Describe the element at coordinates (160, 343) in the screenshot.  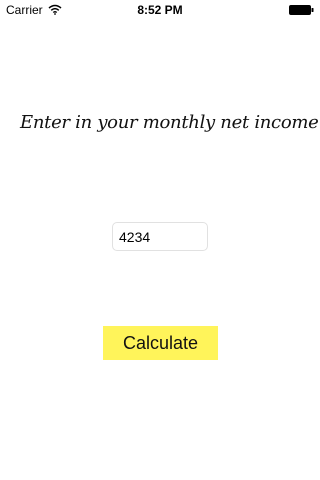
I see `calculate-button: Calculate` at that location.